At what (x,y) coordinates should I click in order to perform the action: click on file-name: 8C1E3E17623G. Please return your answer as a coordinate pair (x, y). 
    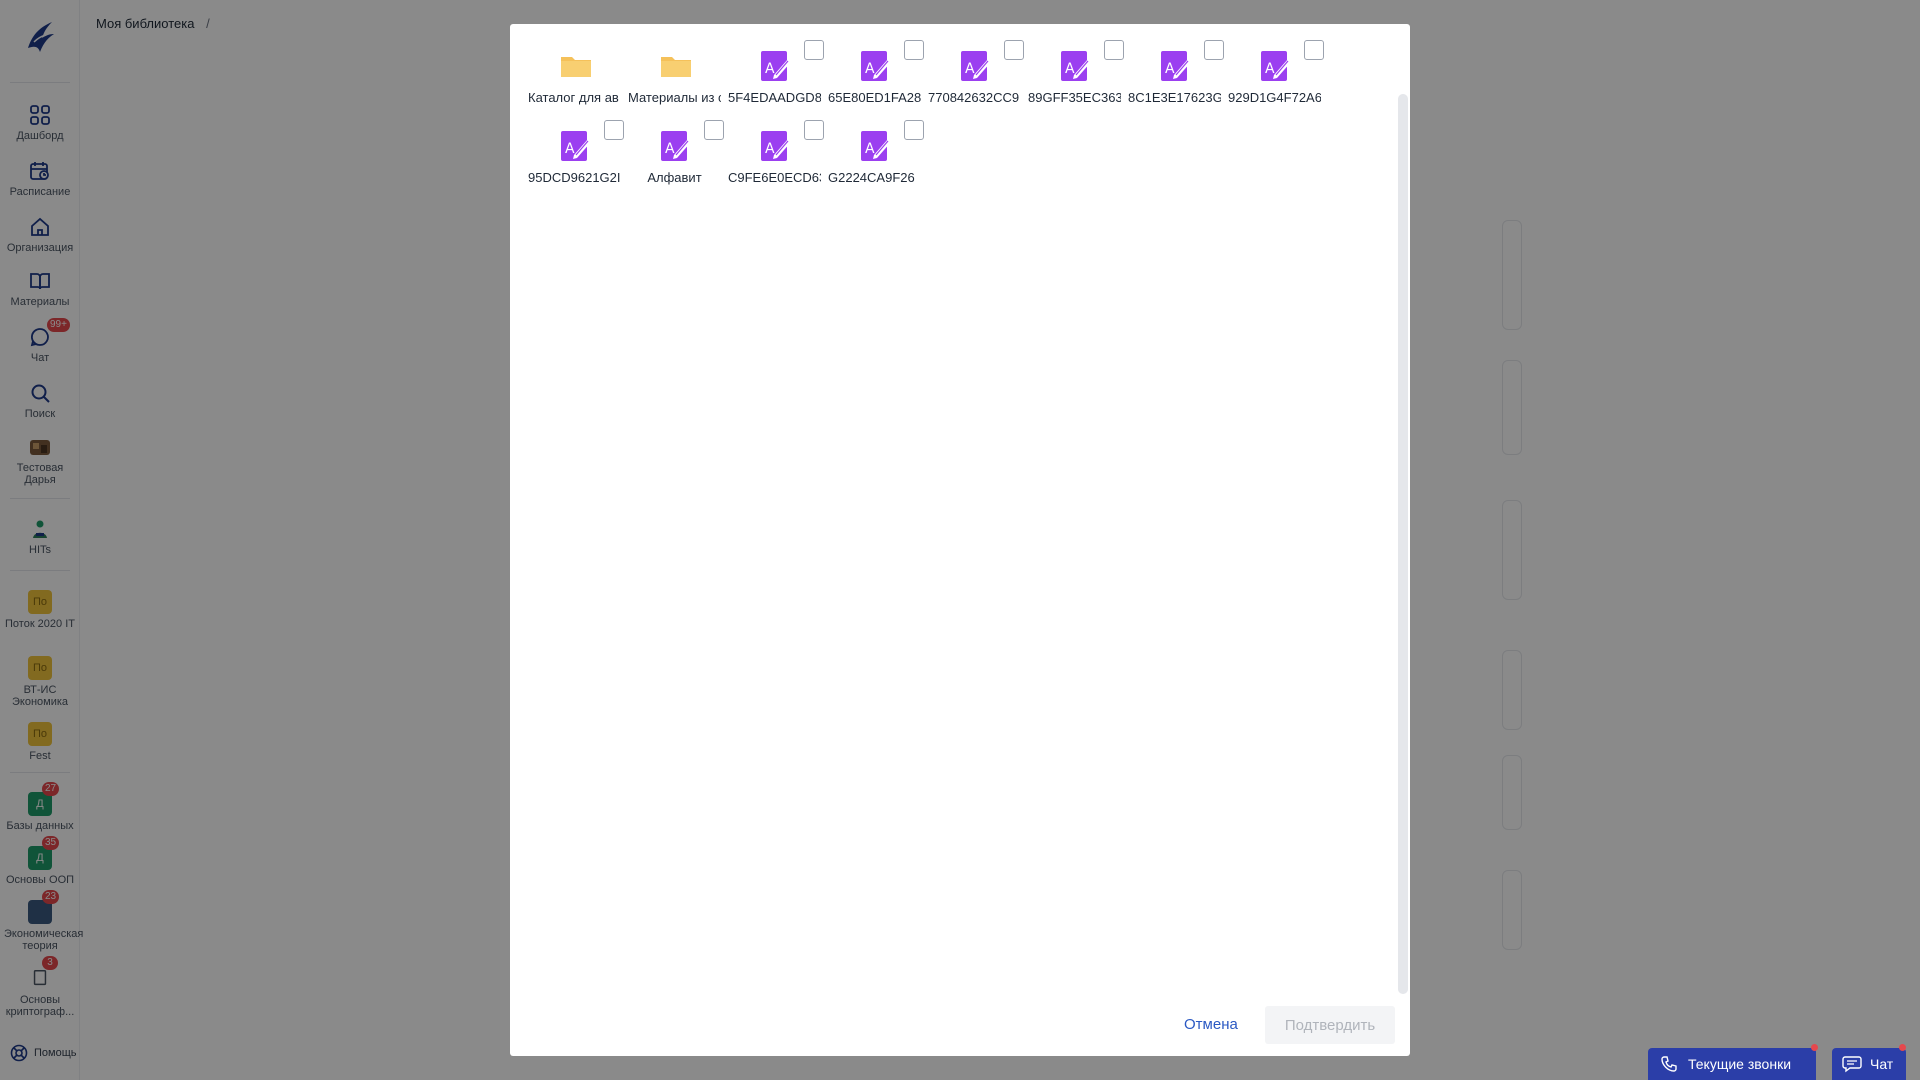
    Looking at the image, I should click on (1174, 97).